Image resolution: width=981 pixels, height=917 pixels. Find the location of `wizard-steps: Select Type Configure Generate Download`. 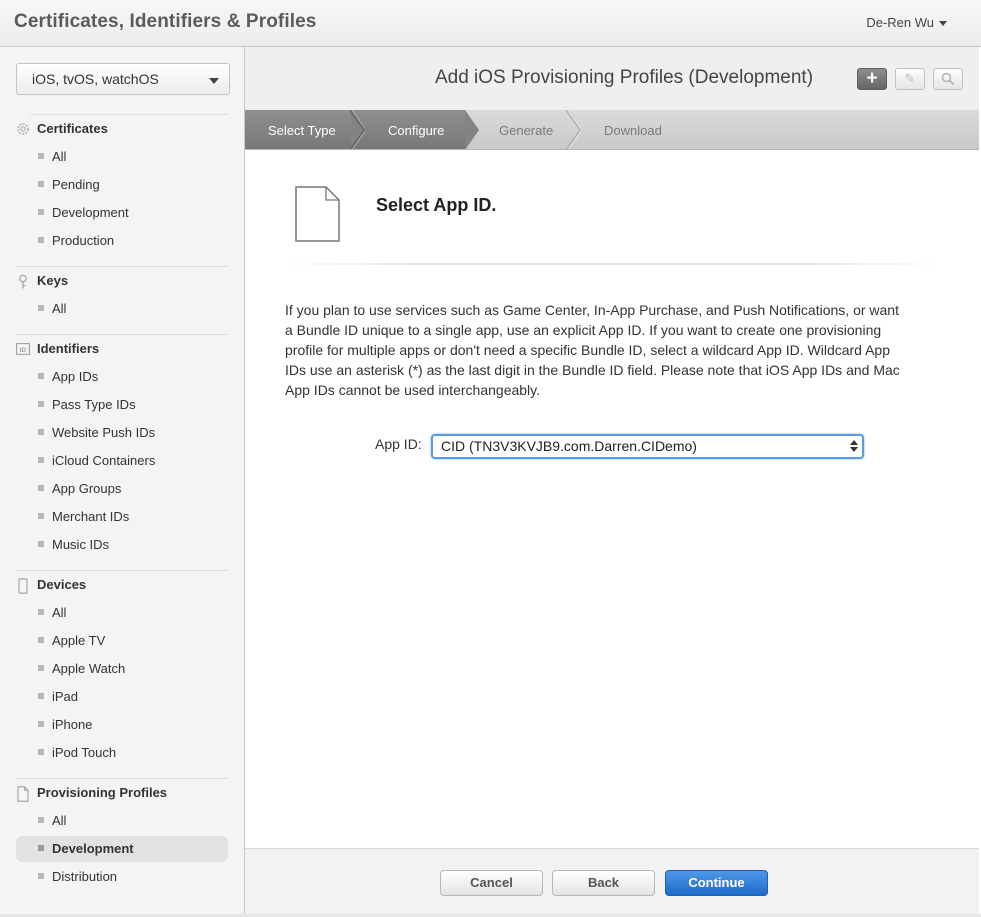

wizard-steps: Select Type Configure Generate Download is located at coordinates (612, 130).